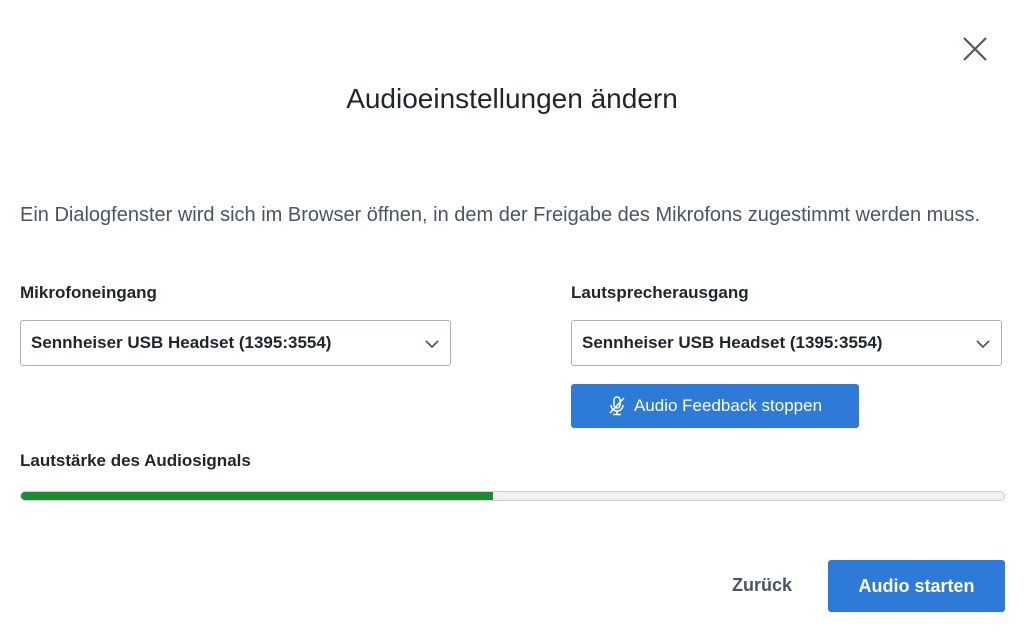  I want to click on speaker-select: Sennheiser USB Headset (1395:3554), so click(786, 343).